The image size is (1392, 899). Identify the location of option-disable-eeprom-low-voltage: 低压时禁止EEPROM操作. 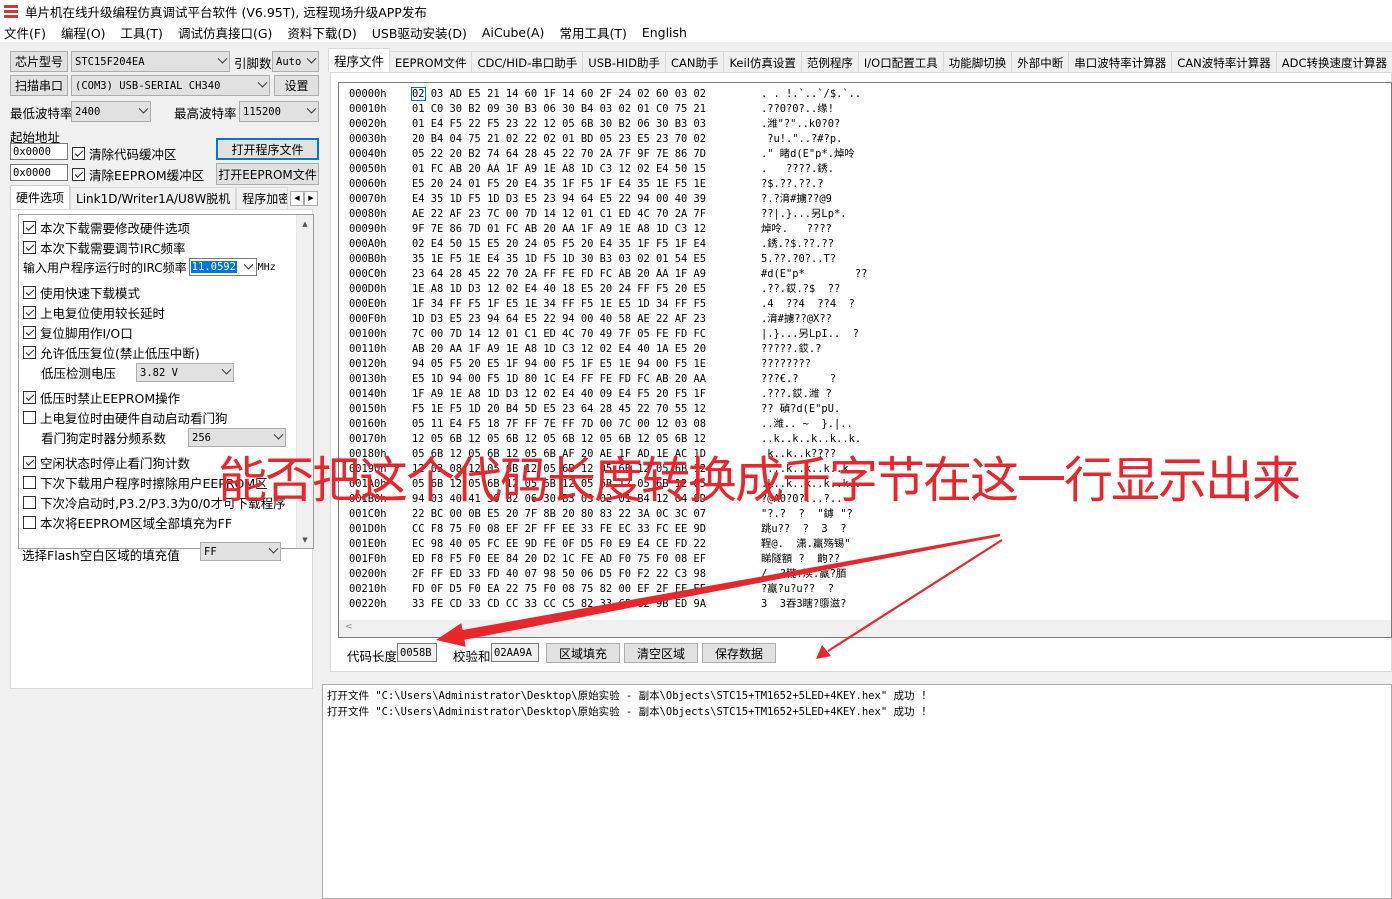
(101, 397).